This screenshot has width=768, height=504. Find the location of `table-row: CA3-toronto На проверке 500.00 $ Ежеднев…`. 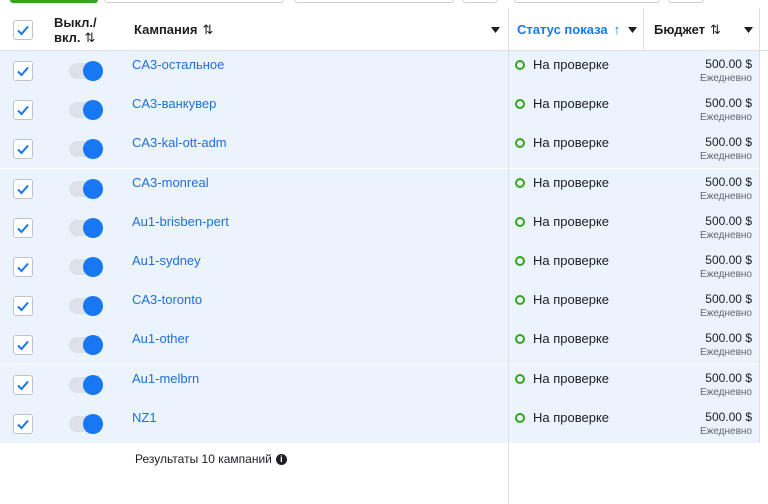

table-row: CA3-toronto На проверке 500.00 $ Ежеднев… is located at coordinates (384, 305).